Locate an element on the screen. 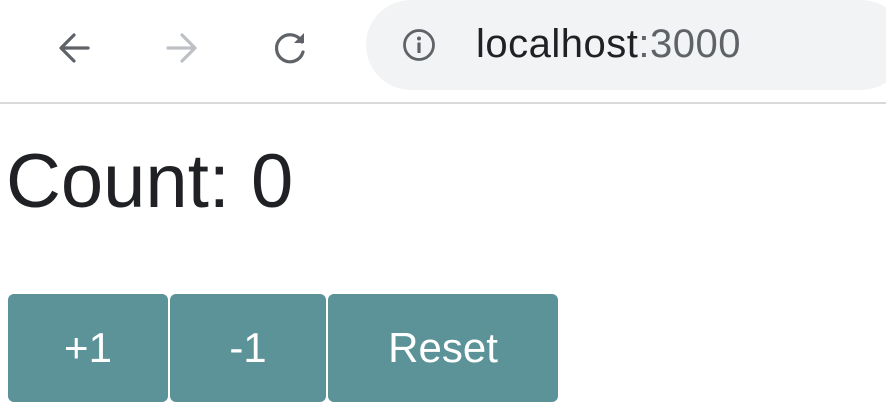 The height and width of the screenshot is (416, 886). reset-button: Reset is located at coordinates (443, 348).